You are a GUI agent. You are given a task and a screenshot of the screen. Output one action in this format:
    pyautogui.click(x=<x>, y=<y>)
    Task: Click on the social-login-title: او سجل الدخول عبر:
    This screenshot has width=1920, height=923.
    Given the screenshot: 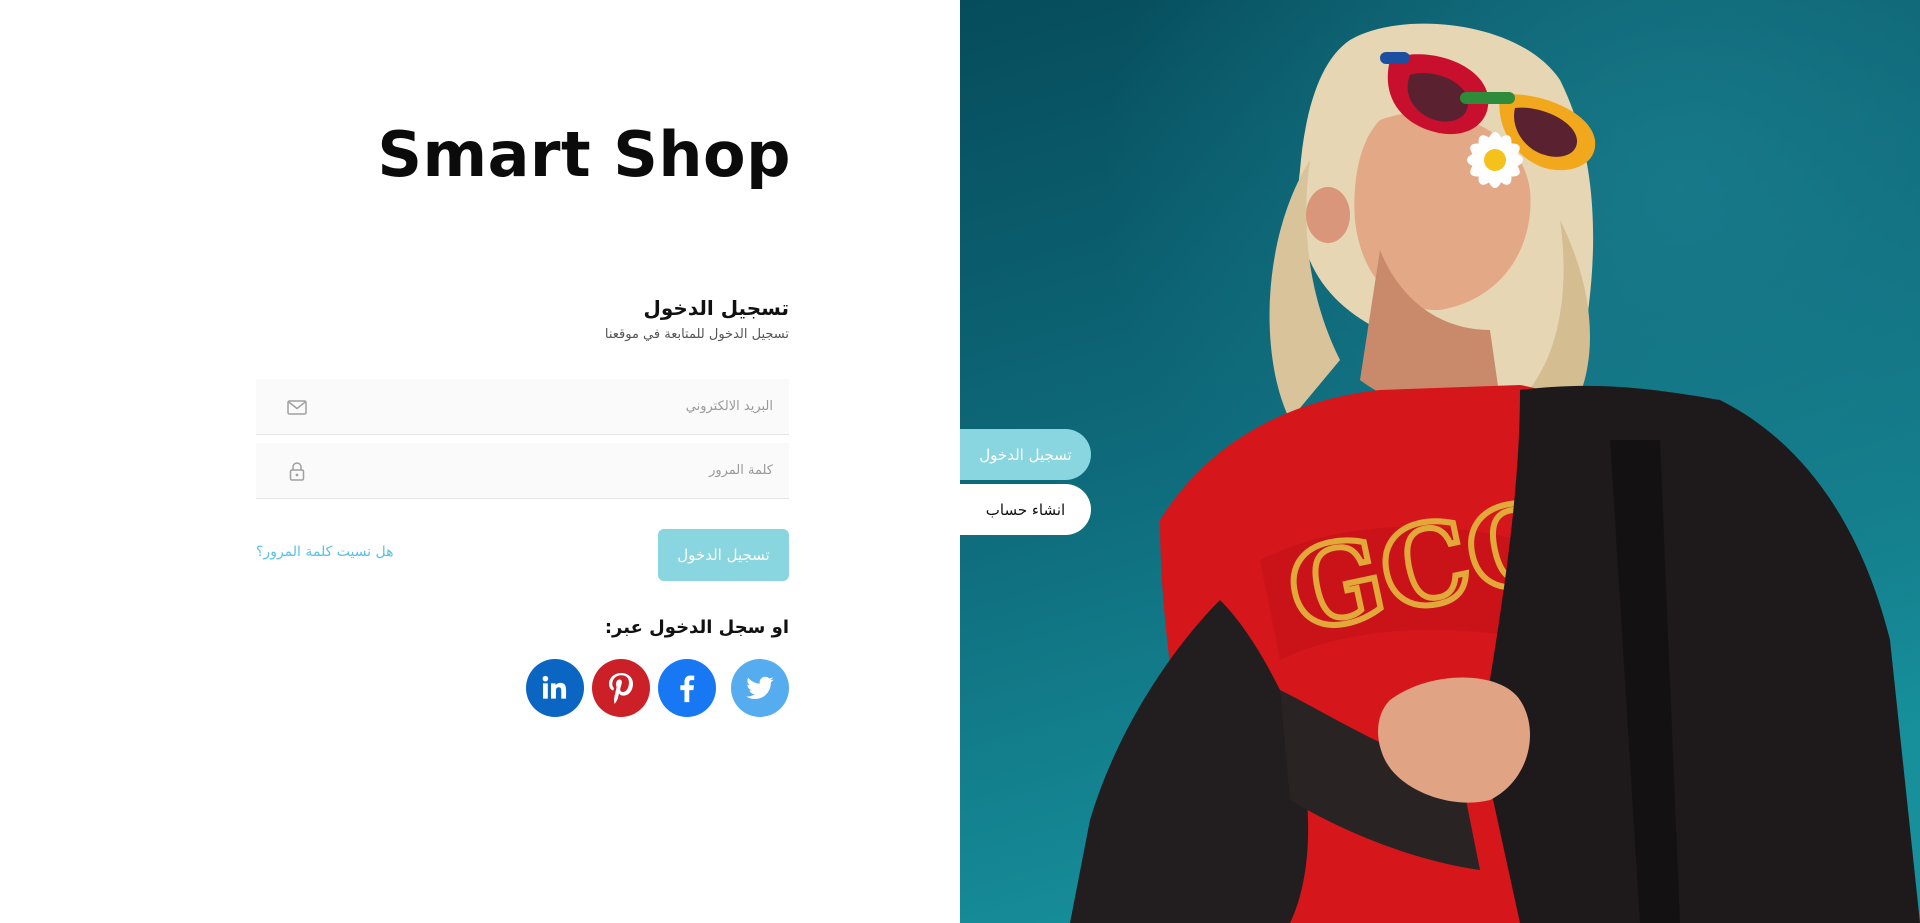 What is the action you would take?
    pyautogui.click(x=696, y=627)
    